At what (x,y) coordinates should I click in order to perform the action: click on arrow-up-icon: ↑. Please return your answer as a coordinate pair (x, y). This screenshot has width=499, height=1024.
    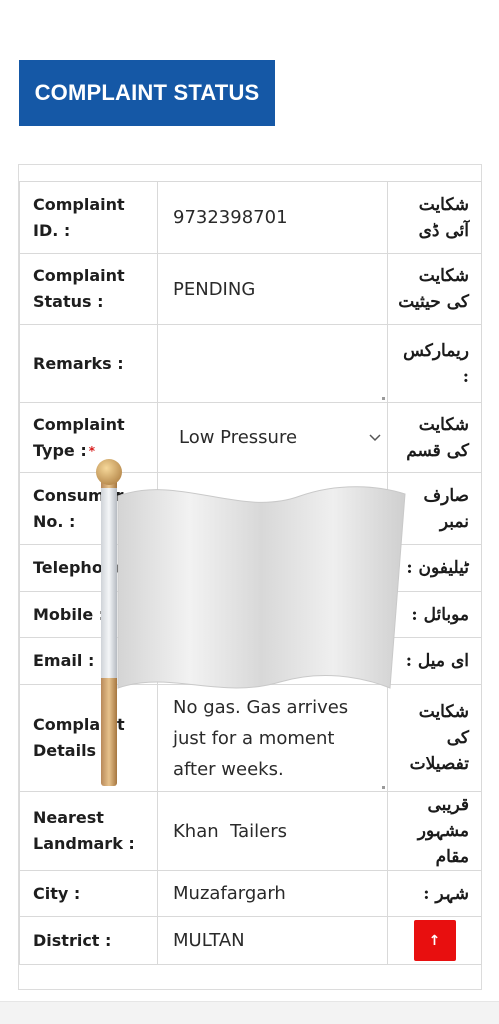
    Looking at the image, I should click on (434, 940).